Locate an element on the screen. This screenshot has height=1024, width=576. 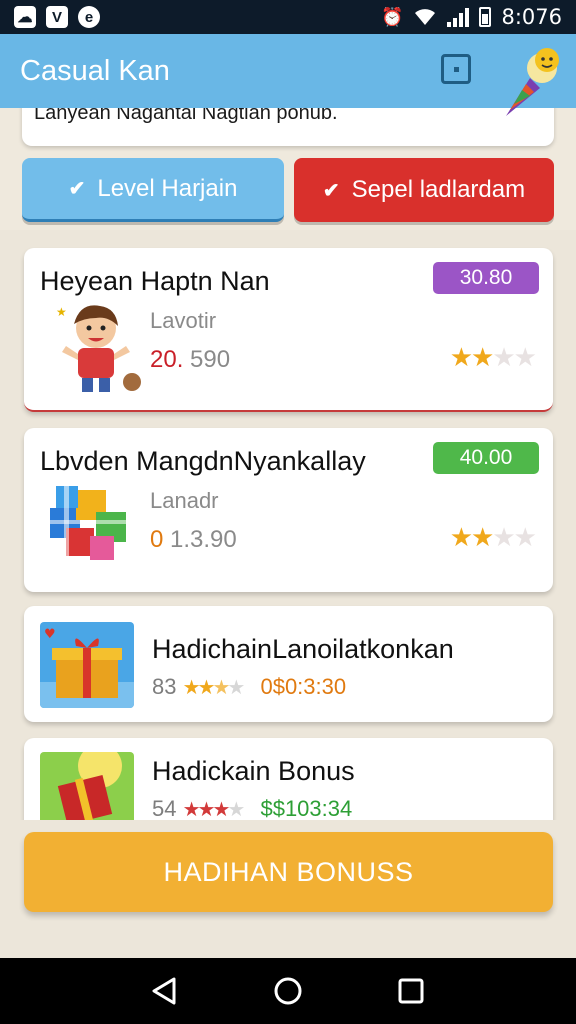
filter-special-button: ✔ Sepel ladlardam is located at coordinates (424, 190).